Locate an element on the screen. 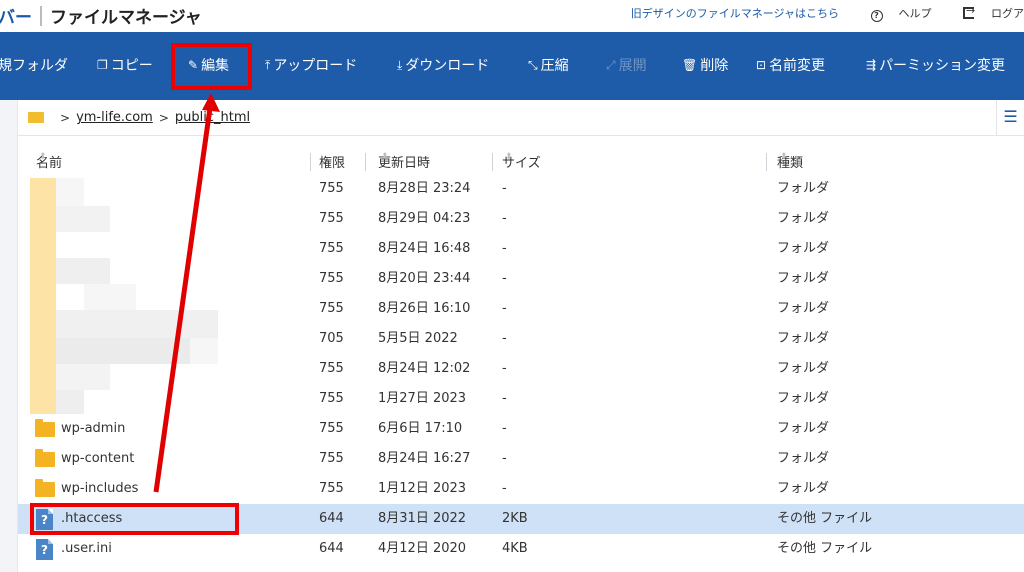 Image resolution: width=1024 pixels, height=572 pixels. annotation-arrow is located at coordinates (186, 293).